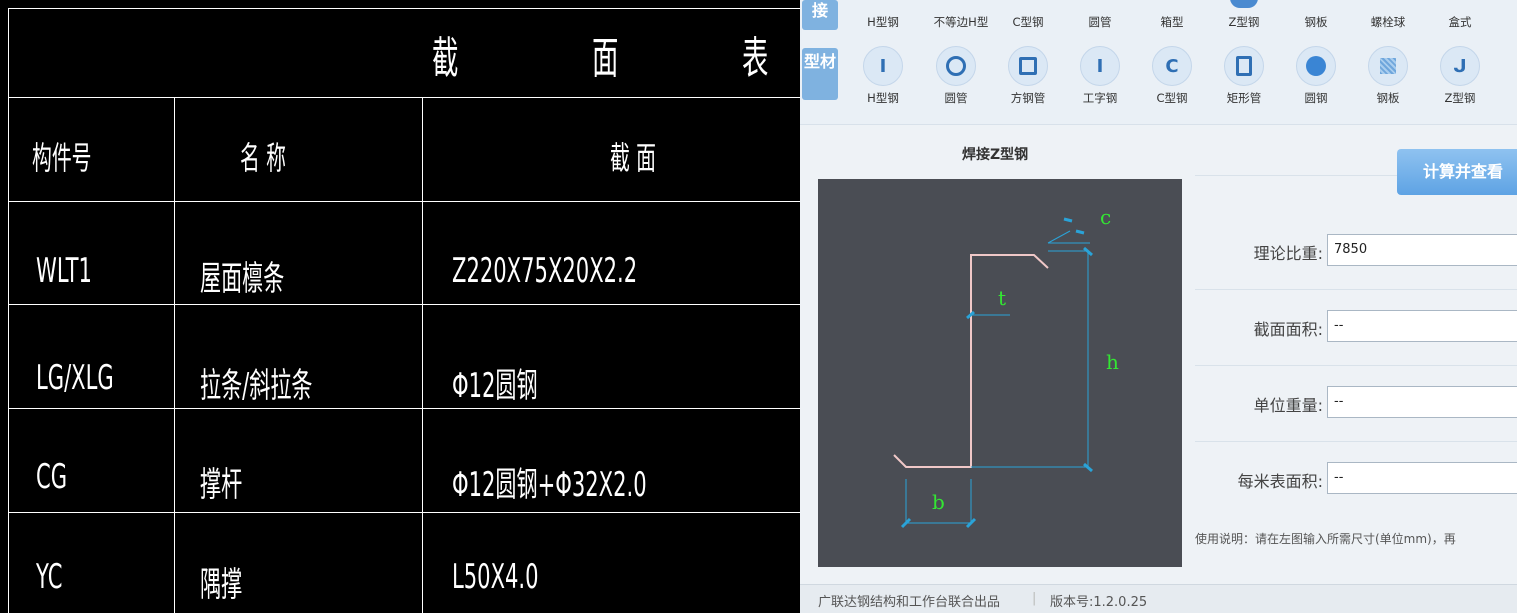  I want to click on profile-item-i-section: Ⅰ 工字钢, so click(1100, 76).